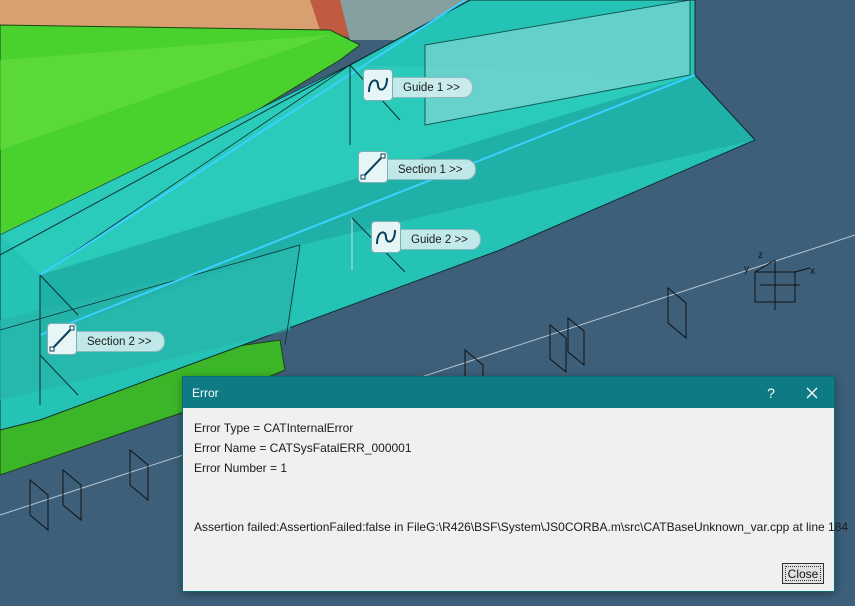 The height and width of the screenshot is (606, 855). What do you see at coordinates (812, 393) in the screenshot?
I see `close-icon` at bounding box center [812, 393].